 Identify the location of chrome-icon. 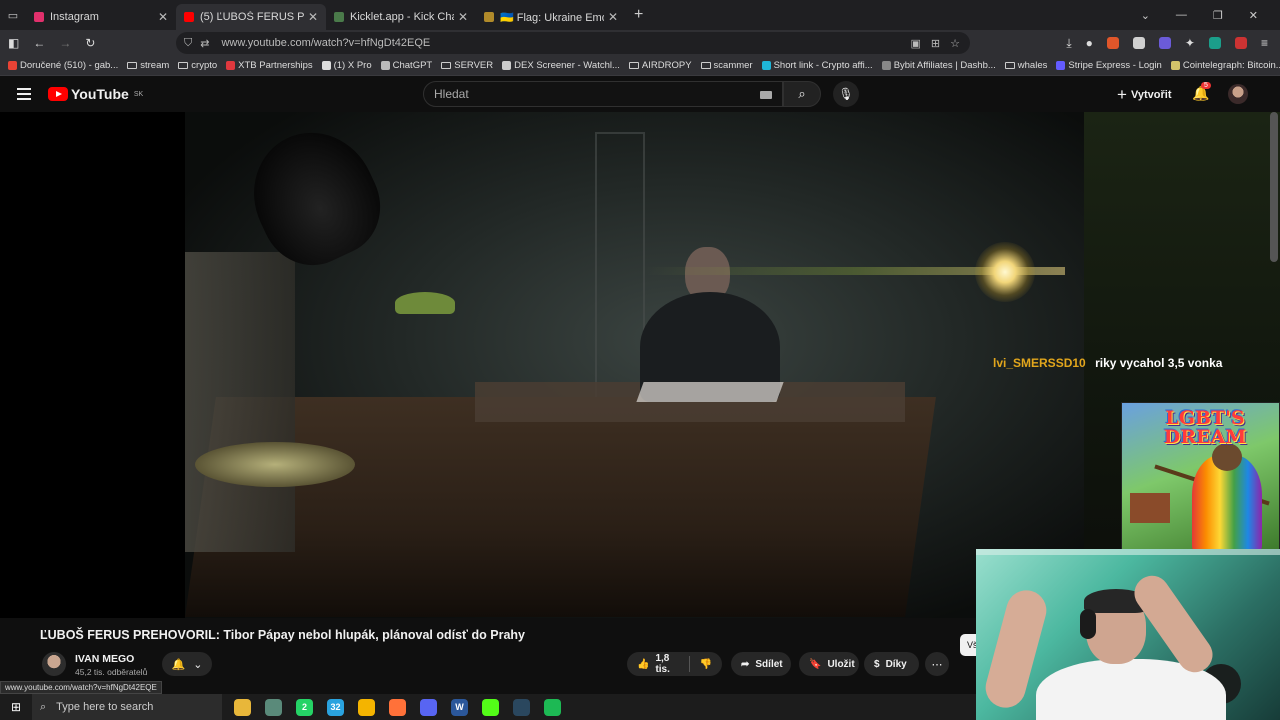
(366, 707).